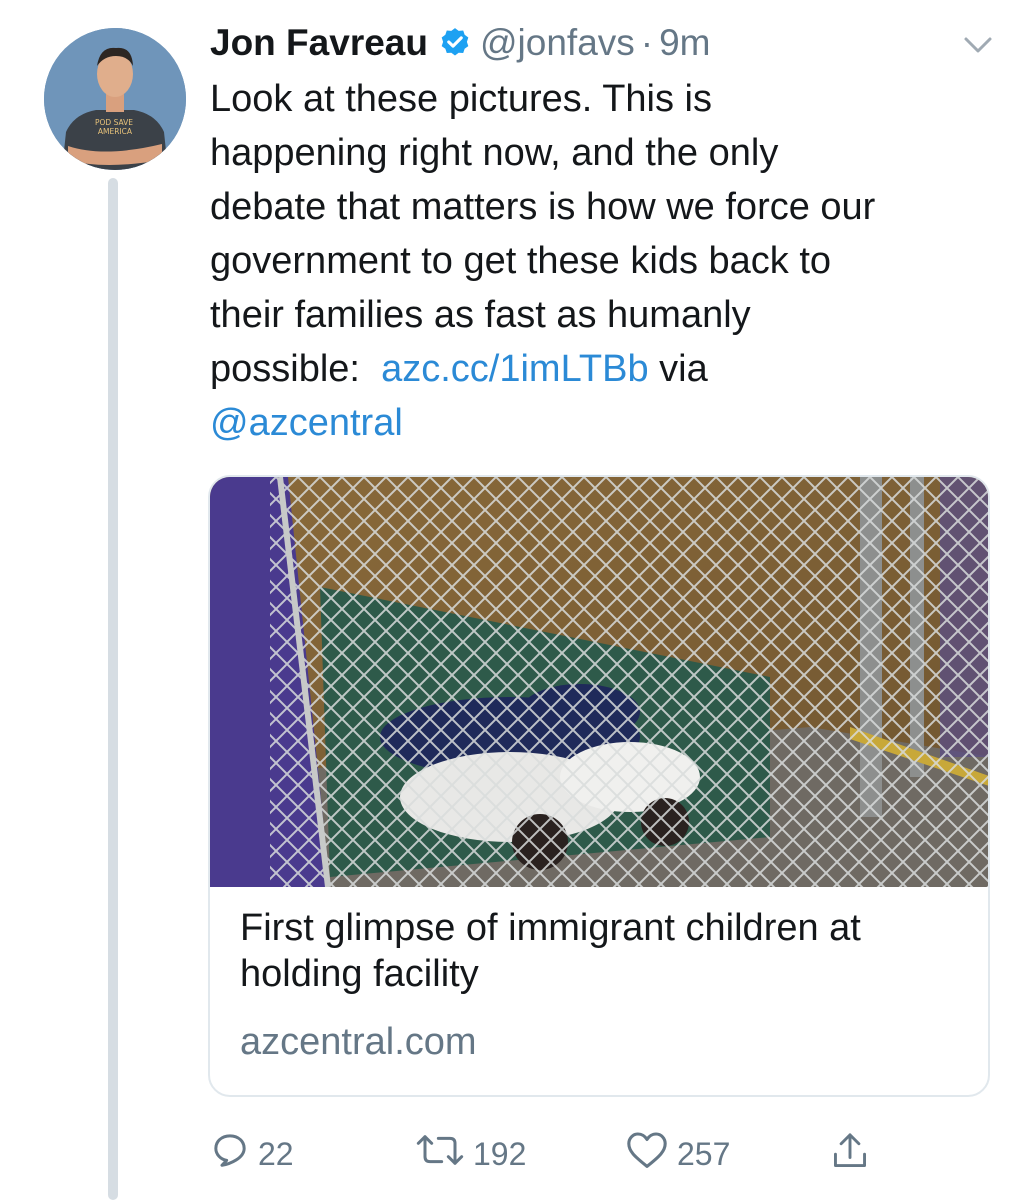 The width and height of the screenshot is (1035, 1200). I want to click on retweet-icon, so click(444, 1154).